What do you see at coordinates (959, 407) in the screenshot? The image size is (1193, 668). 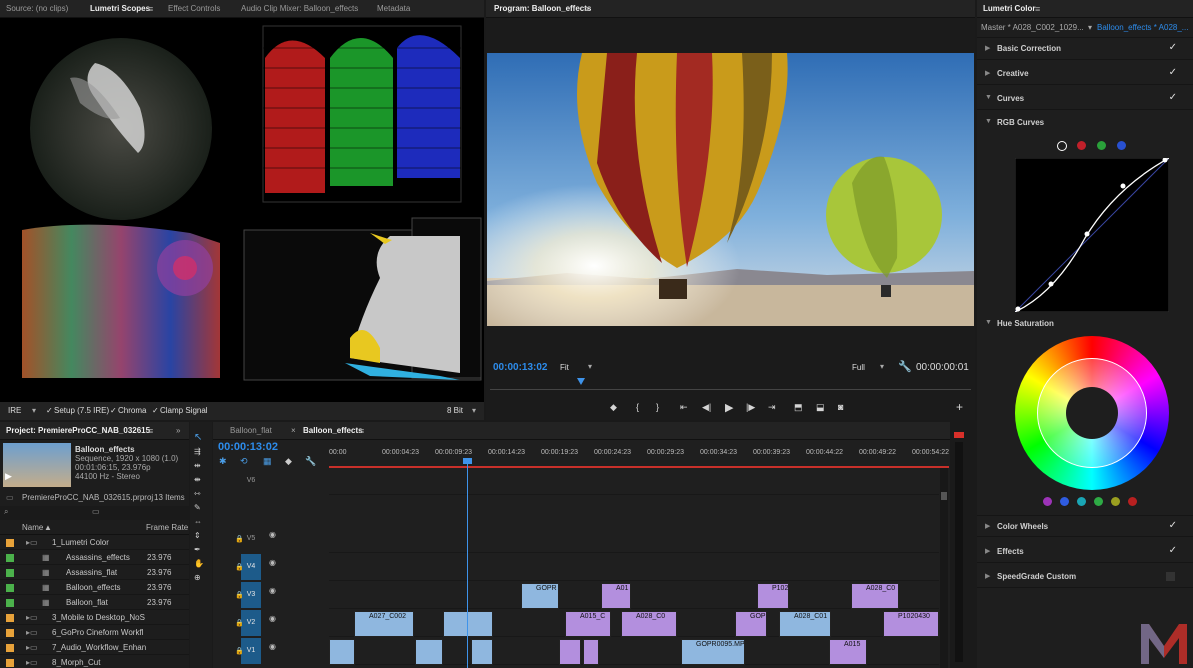 I see `add-button-icon: +` at bounding box center [959, 407].